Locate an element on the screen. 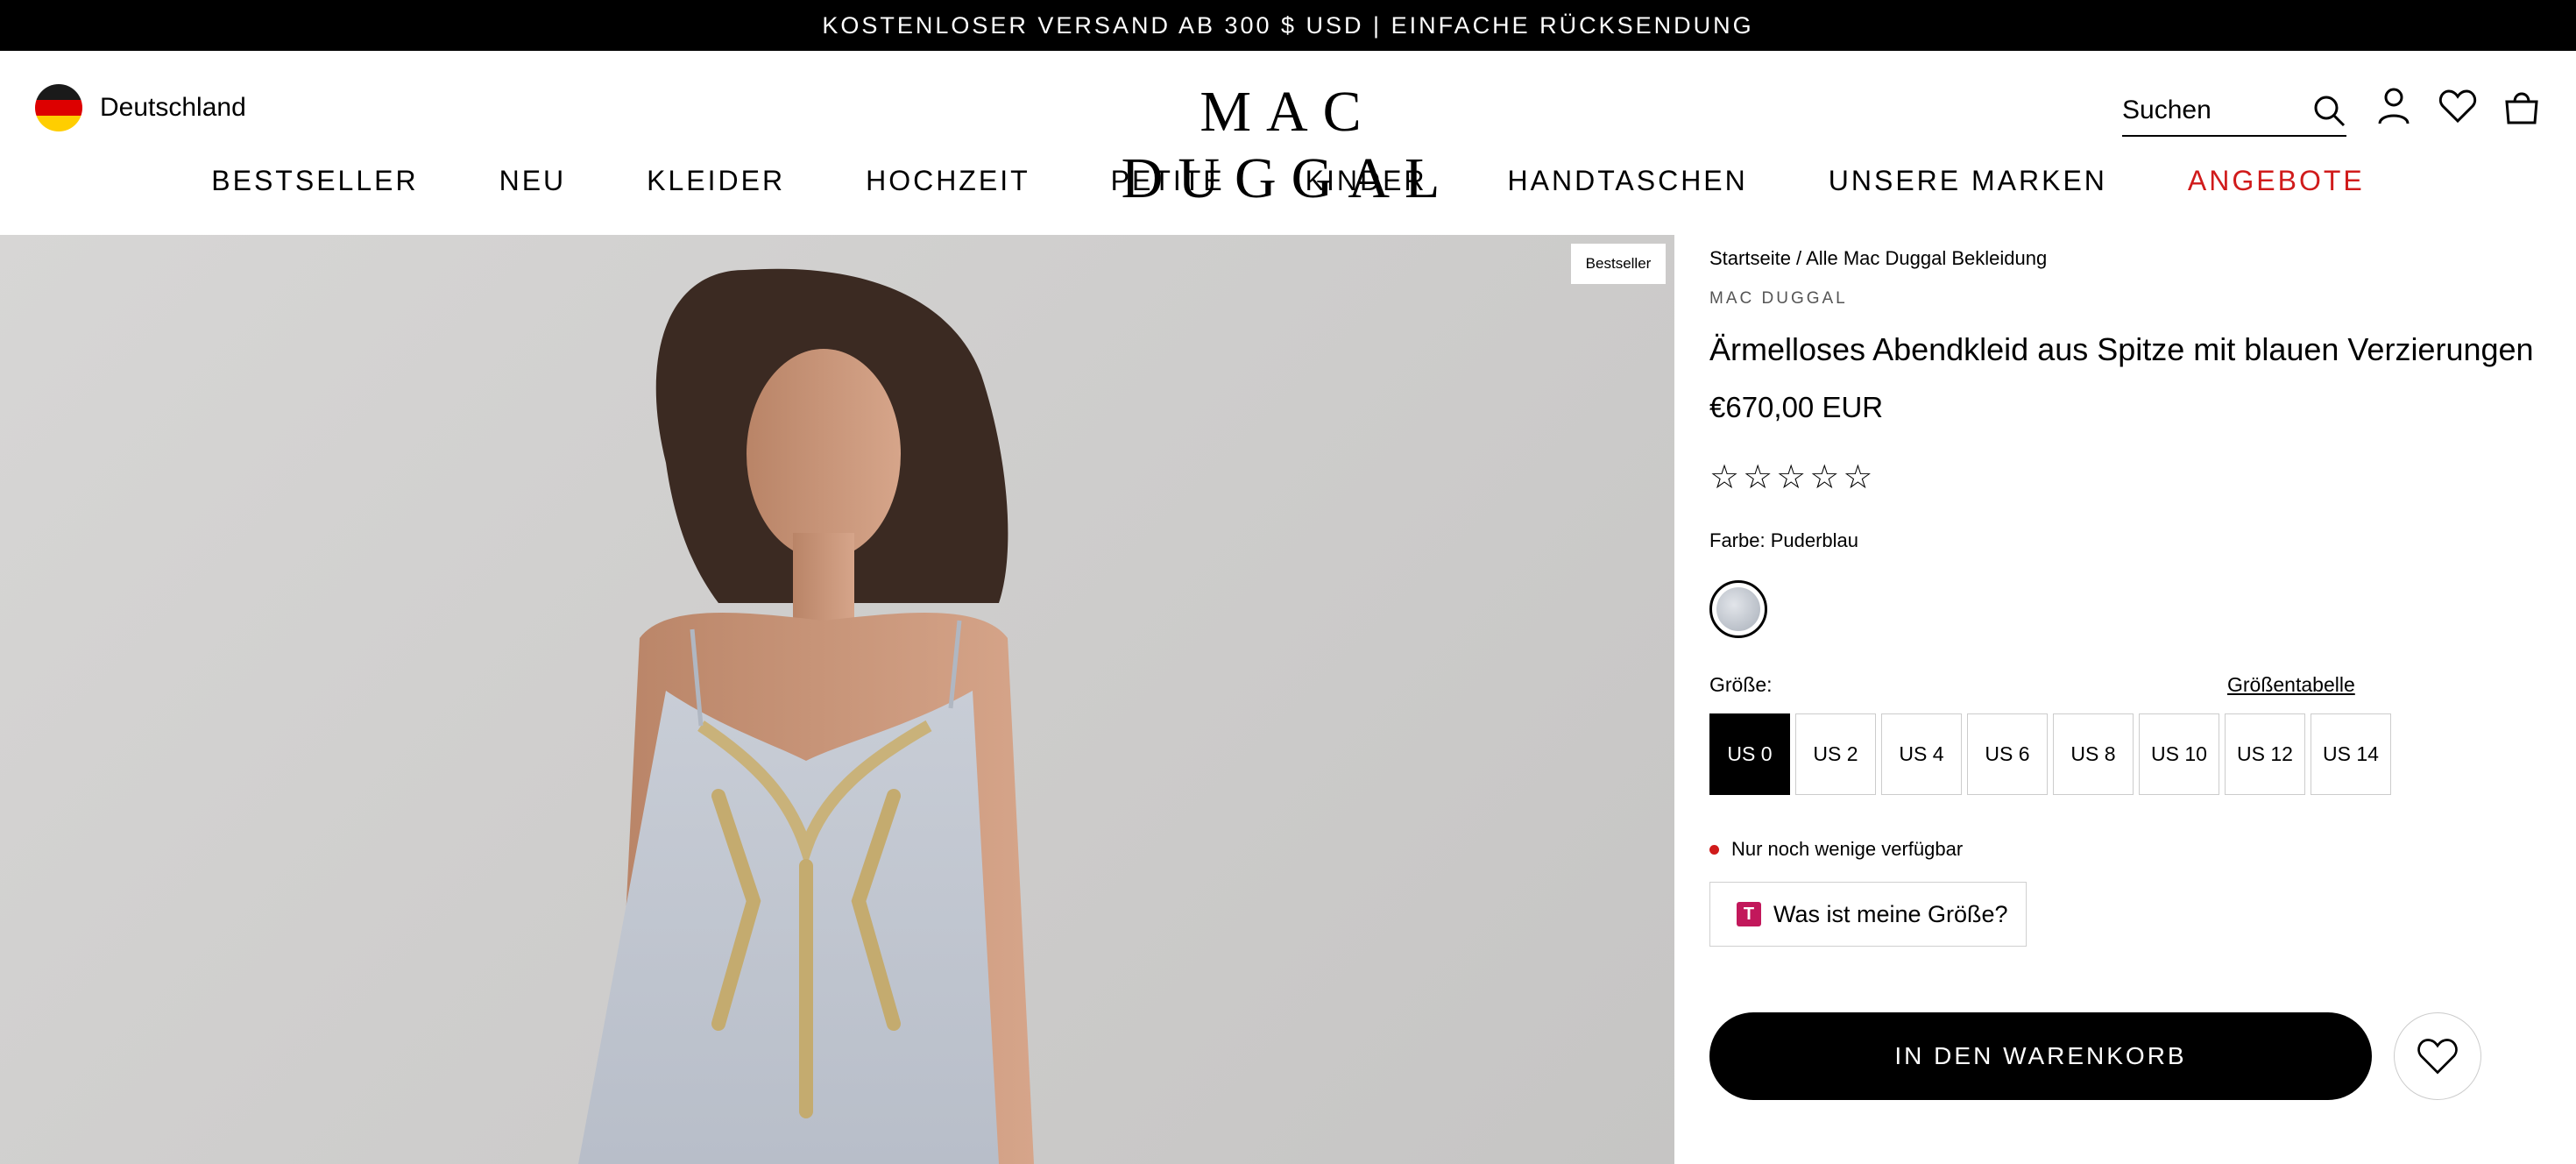 This screenshot has height=1164, width=2576. size-option-us-8: US 8 is located at coordinates (2093, 754).